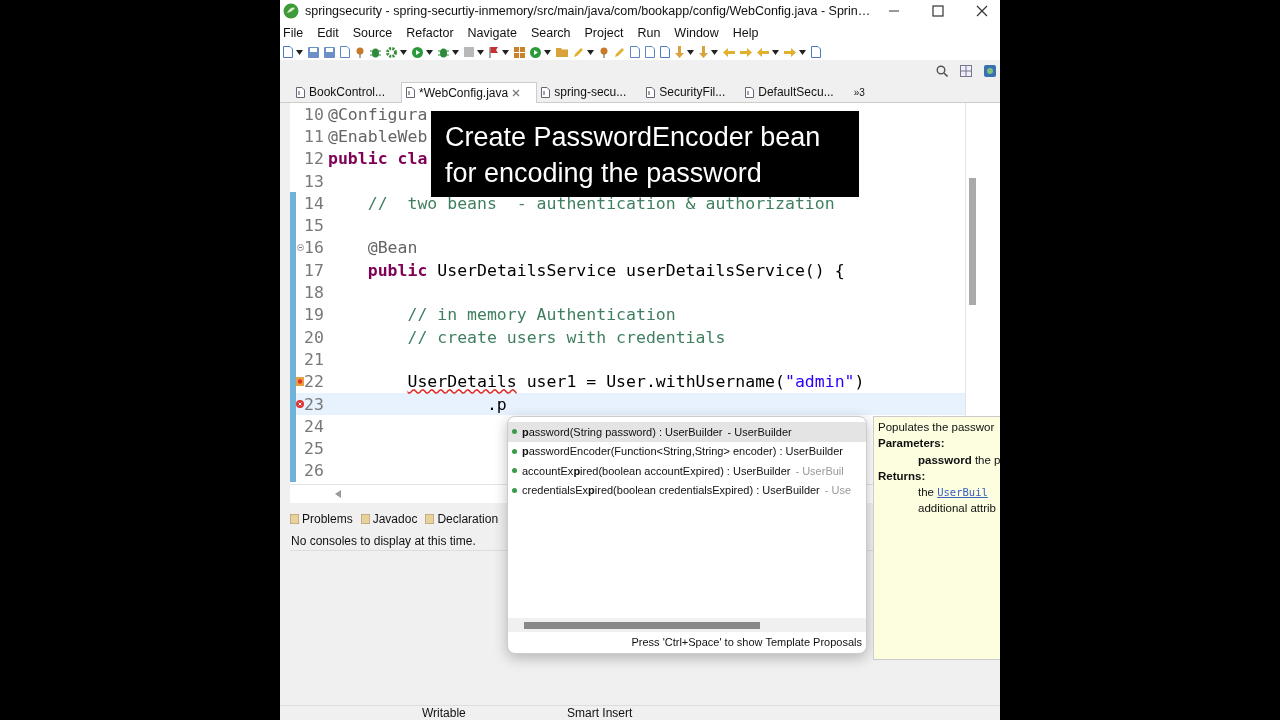  I want to click on line-number: 26, so click(314, 471).